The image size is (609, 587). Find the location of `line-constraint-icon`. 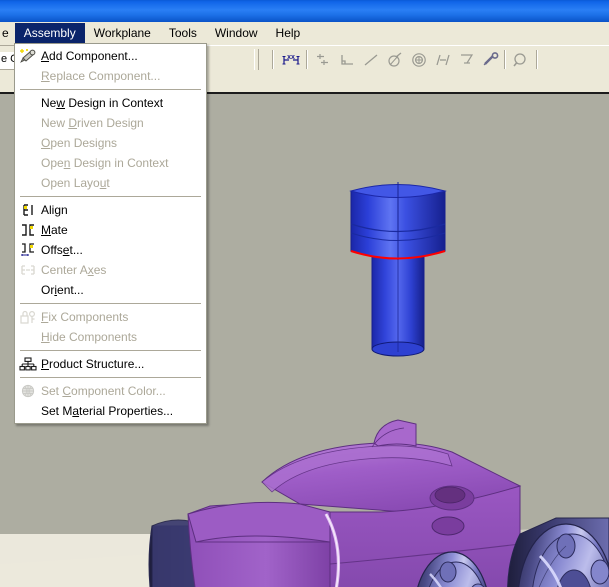

line-constraint-icon is located at coordinates (371, 60).